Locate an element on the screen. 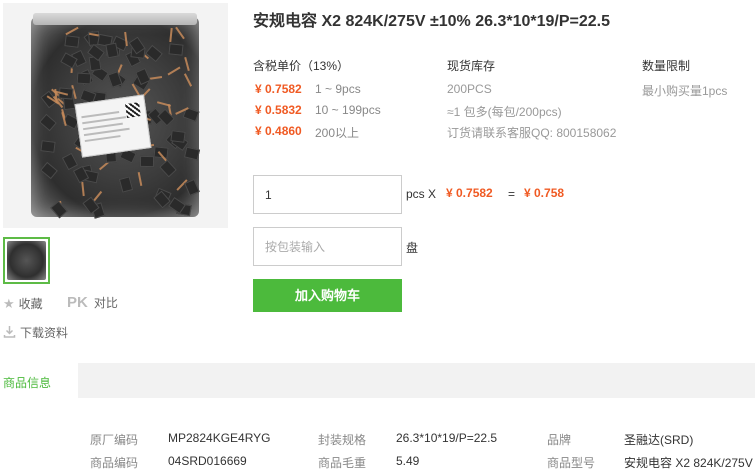 This screenshot has height=470, width=755. stock-contact: 订货请联系客服QQ: 800158062 is located at coordinates (532, 133).